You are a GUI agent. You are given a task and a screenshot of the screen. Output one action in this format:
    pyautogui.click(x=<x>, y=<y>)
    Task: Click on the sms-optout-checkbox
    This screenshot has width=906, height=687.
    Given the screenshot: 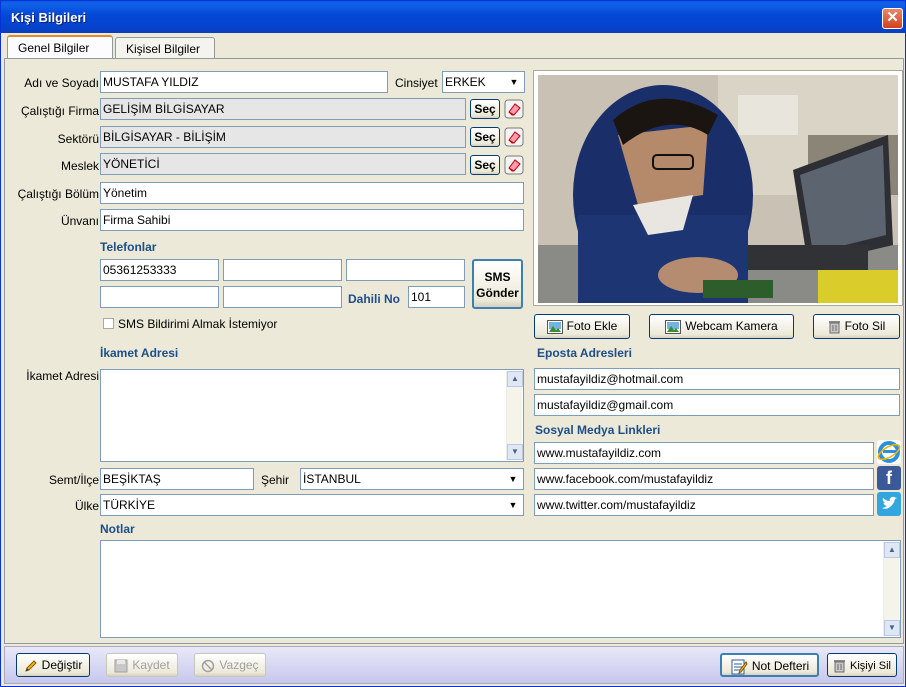 What is the action you would take?
    pyautogui.click(x=108, y=323)
    